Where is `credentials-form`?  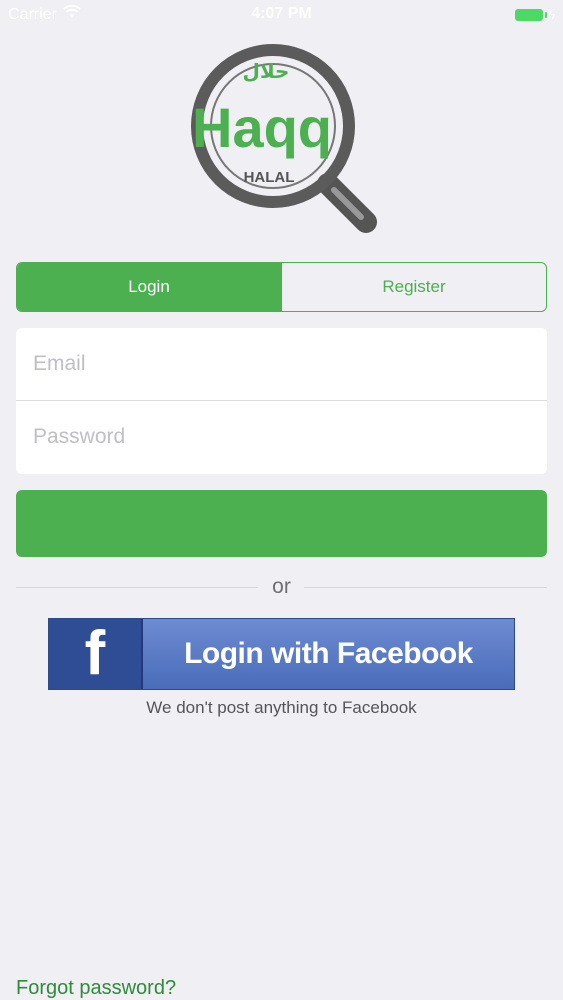
credentials-form is located at coordinates (281, 401).